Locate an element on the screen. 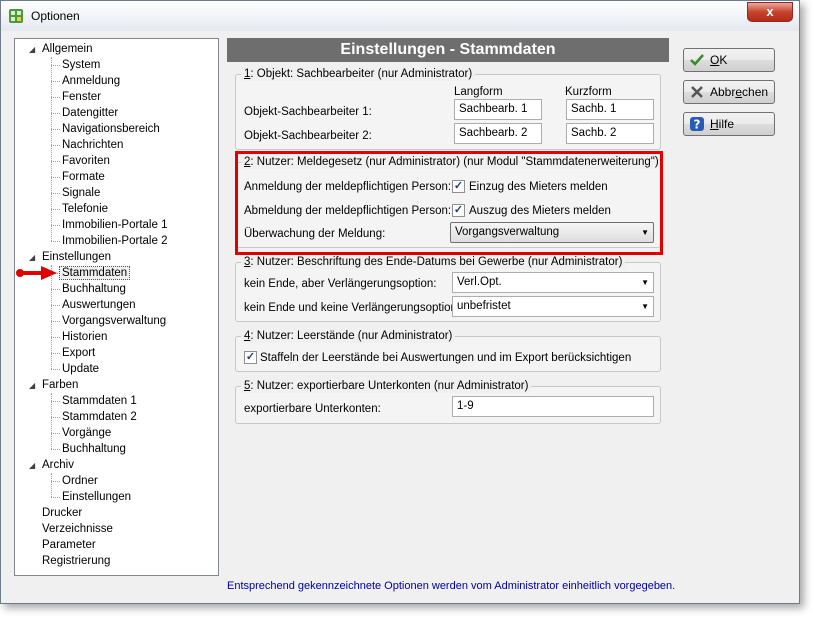 This screenshot has width=815, height=619. tree-item: Archiv is located at coordinates (58, 465).